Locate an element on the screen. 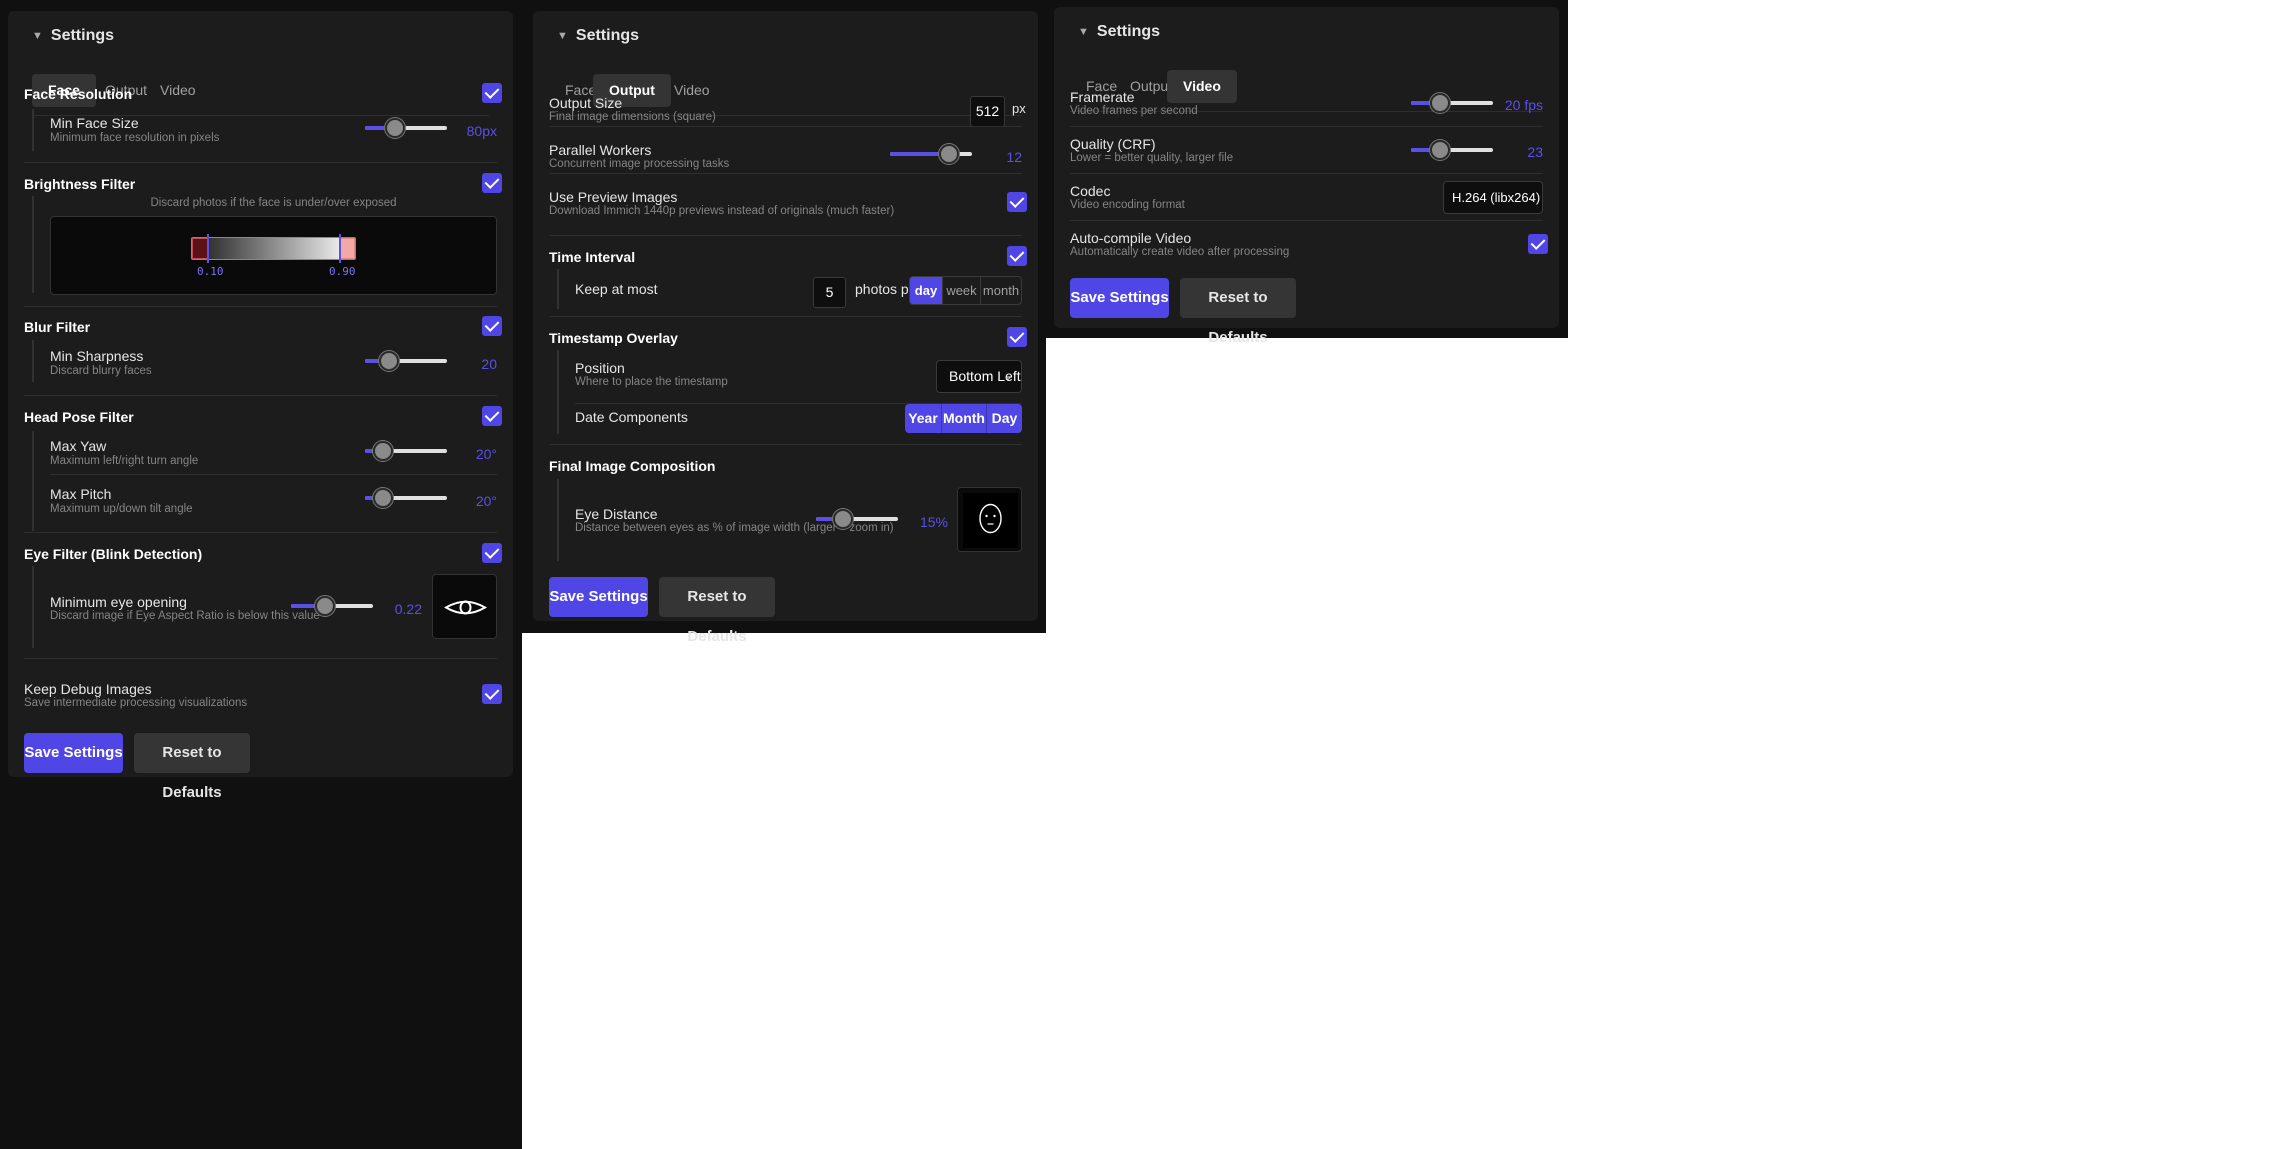 This screenshot has width=2282, height=1149. max-pitch-slider is located at coordinates (406, 498).